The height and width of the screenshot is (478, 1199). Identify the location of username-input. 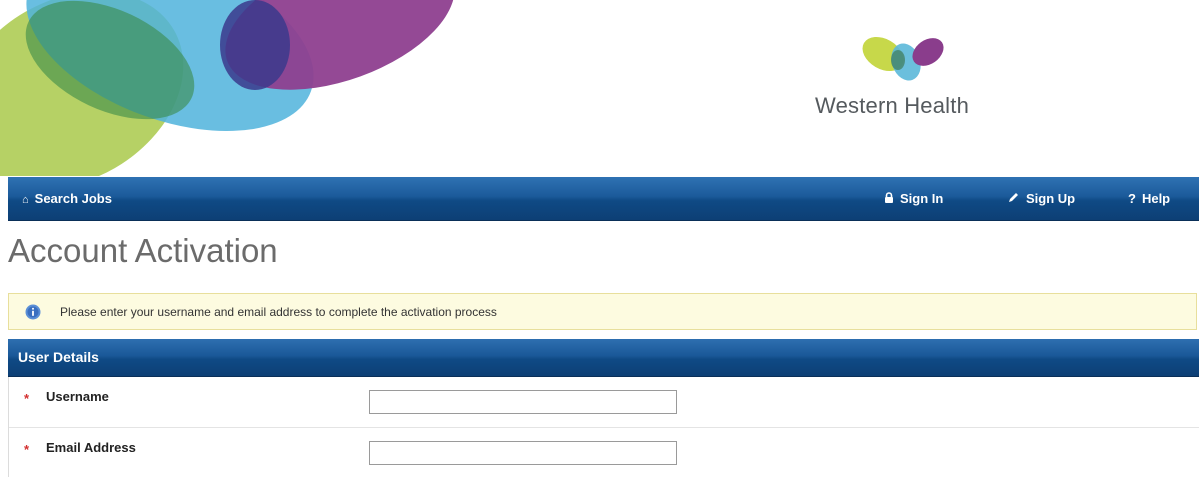
(523, 402).